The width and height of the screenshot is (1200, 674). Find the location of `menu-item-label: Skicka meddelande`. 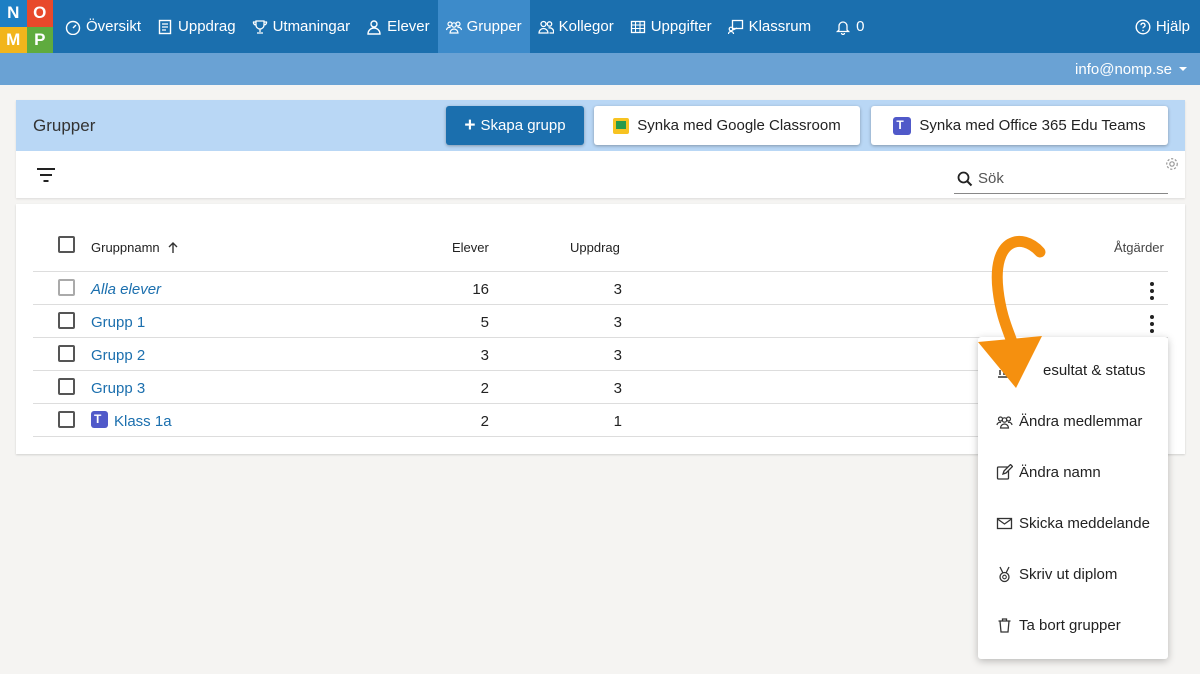

menu-item-label: Skicka meddelande is located at coordinates (1084, 523).